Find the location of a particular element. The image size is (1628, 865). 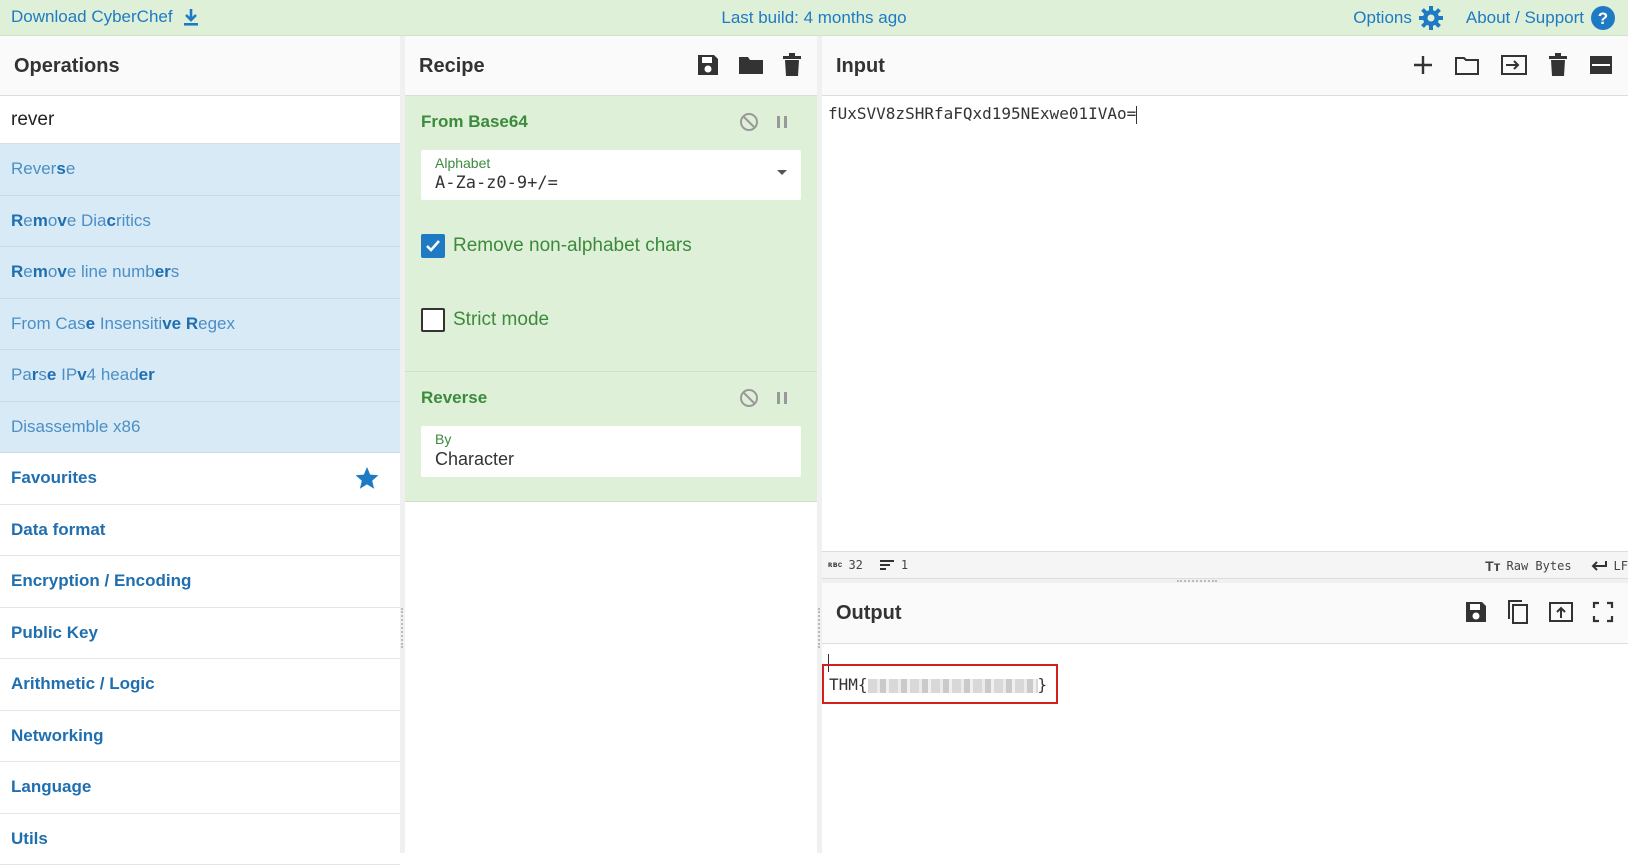

category-label: Data format is located at coordinates (58, 529).